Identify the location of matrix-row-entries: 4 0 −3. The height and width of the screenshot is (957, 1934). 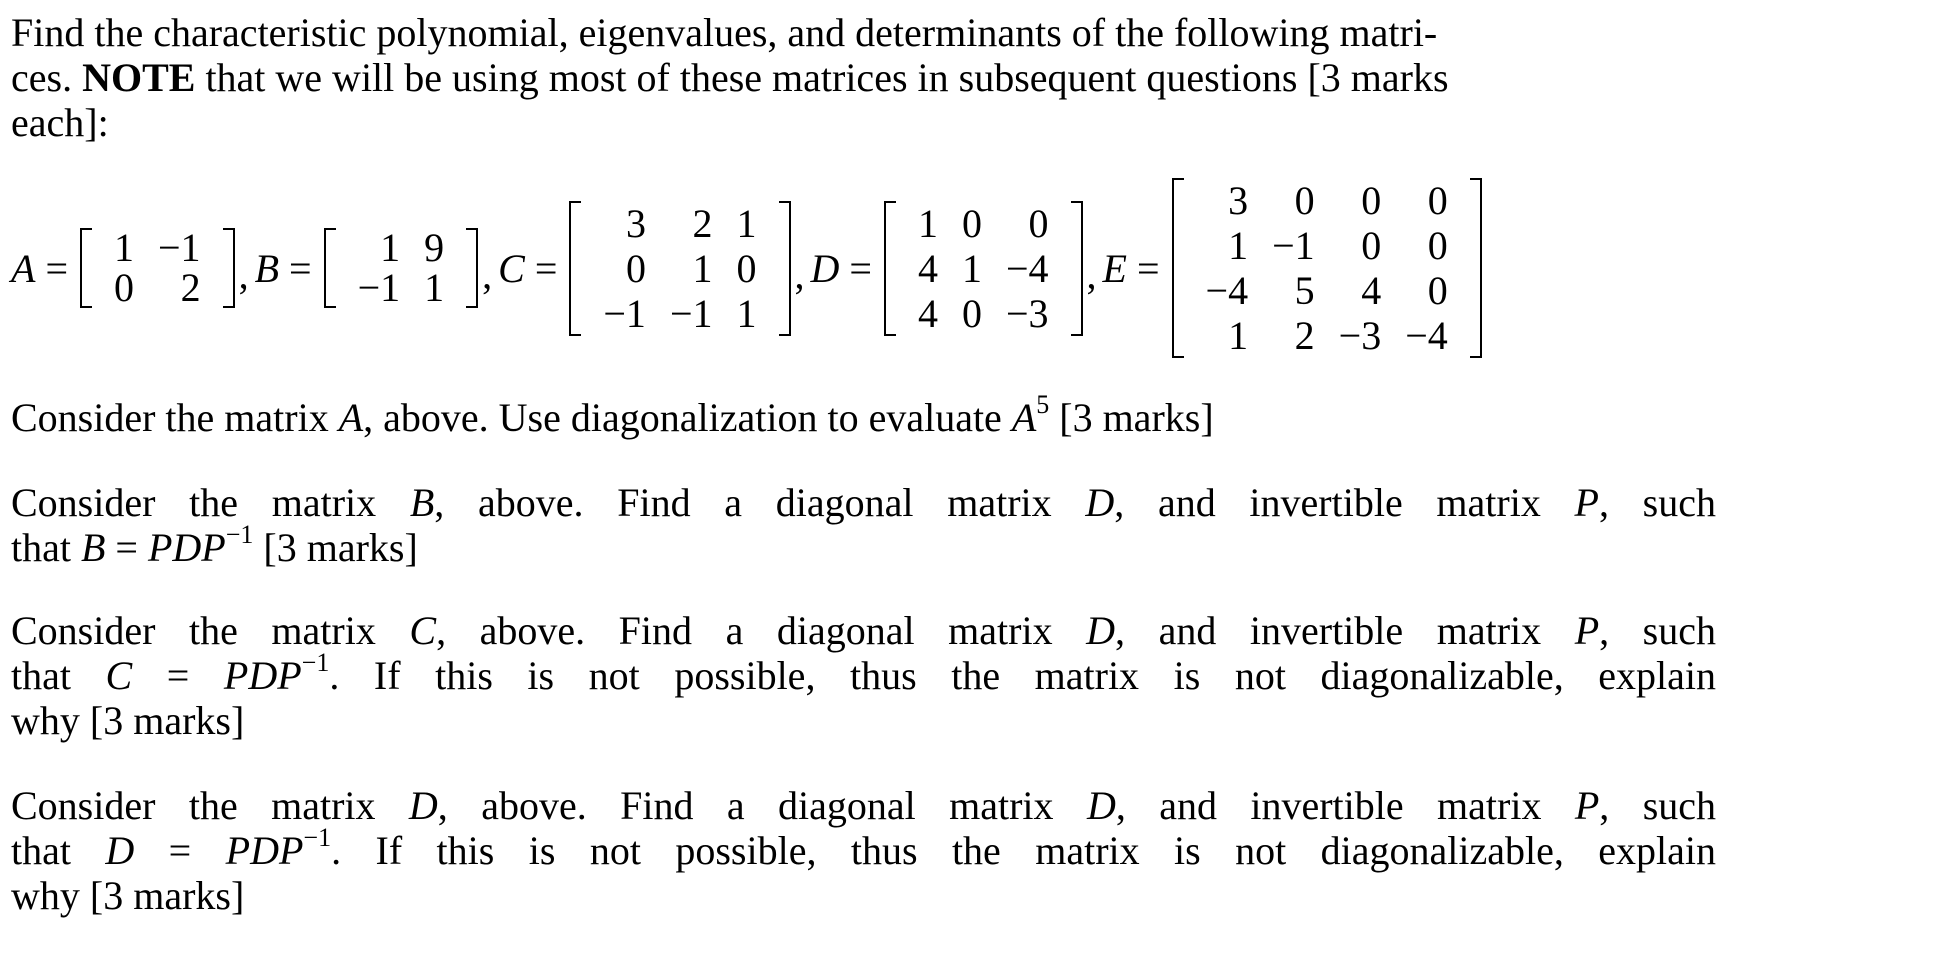
(983, 313).